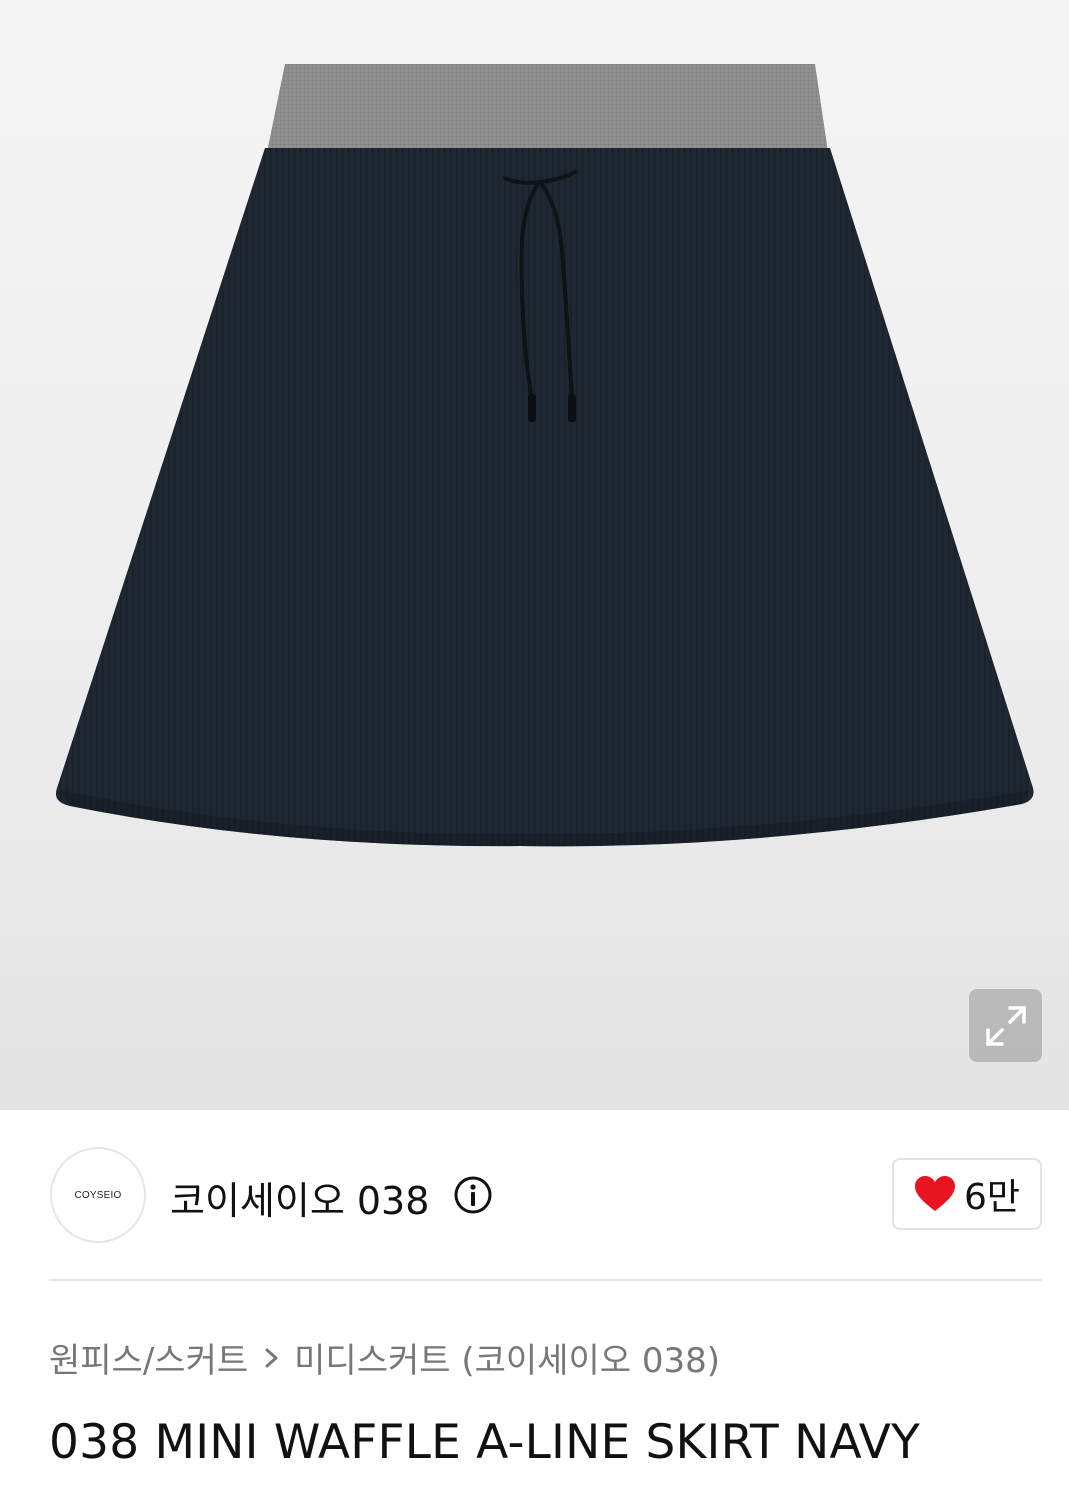 The width and height of the screenshot is (1069, 1500). I want to click on like-button: 6만, so click(967, 1194).